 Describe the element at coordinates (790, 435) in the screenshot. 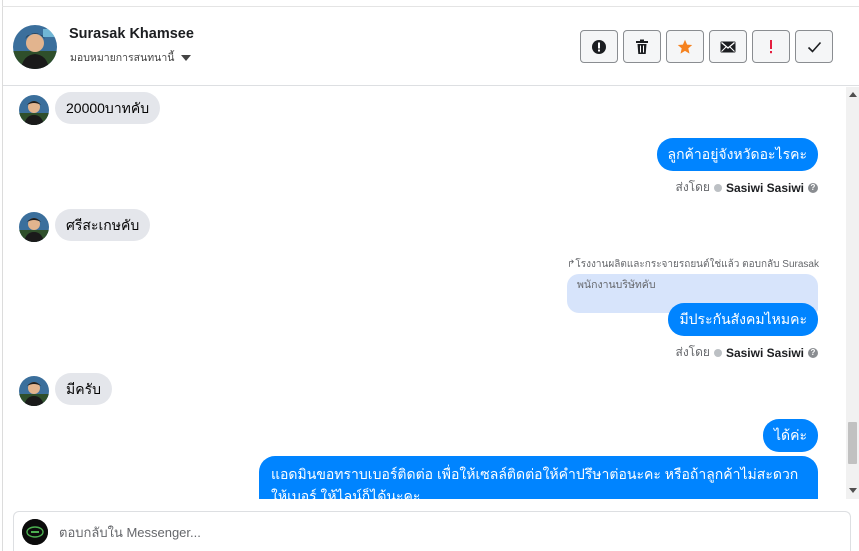

I see `outgoing-message: ได้ค่ะ` at that location.